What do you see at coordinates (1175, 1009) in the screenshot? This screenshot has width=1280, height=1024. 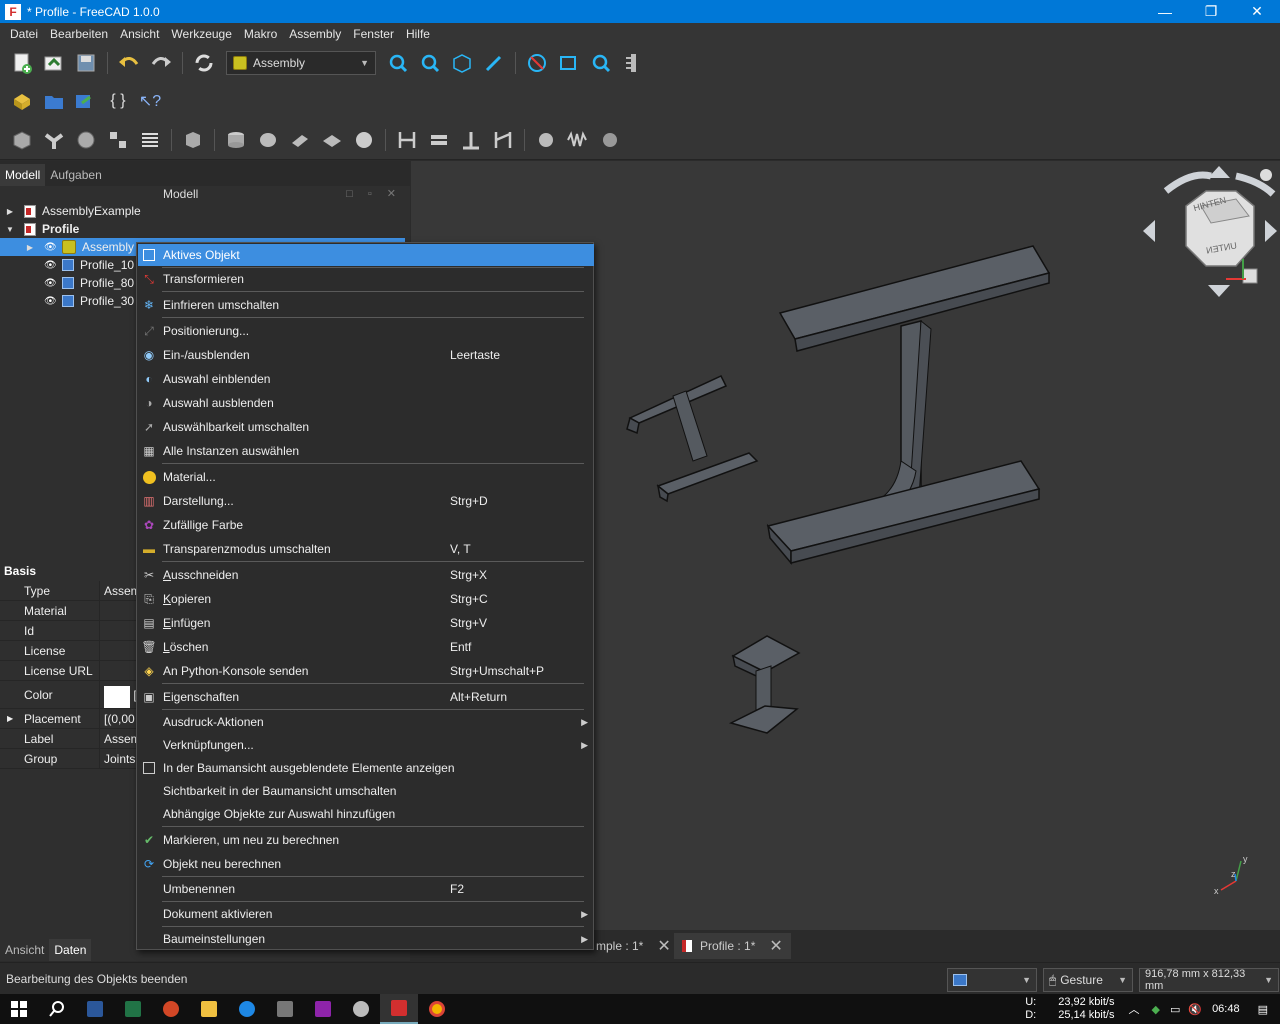 I see `network-icon: ▭` at bounding box center [1175, 1009].